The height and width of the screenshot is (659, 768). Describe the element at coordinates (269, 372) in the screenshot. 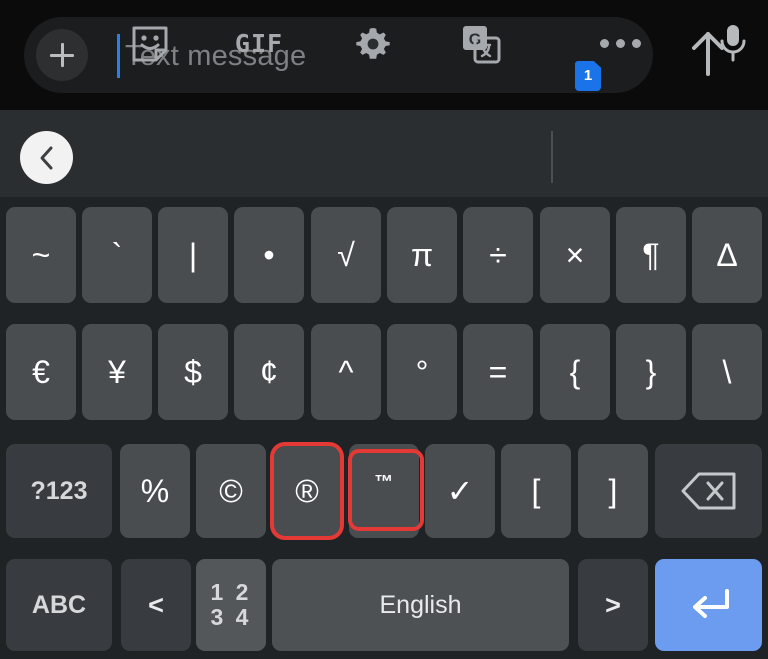

I see `key-cent: ¢` at that location.